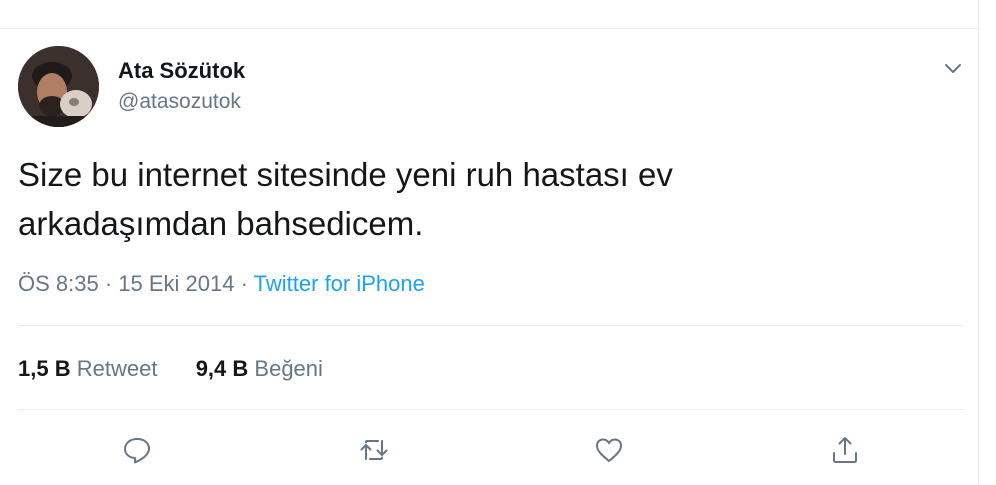 The height and width of the screenshot is (485, 996). What do you see at coordinates (978, 242) in the screenshot?
I see `right-border` at bounding box center [978, 242].